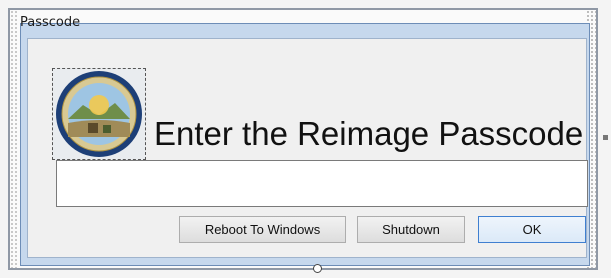 This screenshot has height=278, width=611. I want to click on resize-handle-bottom, so click(317, 268).